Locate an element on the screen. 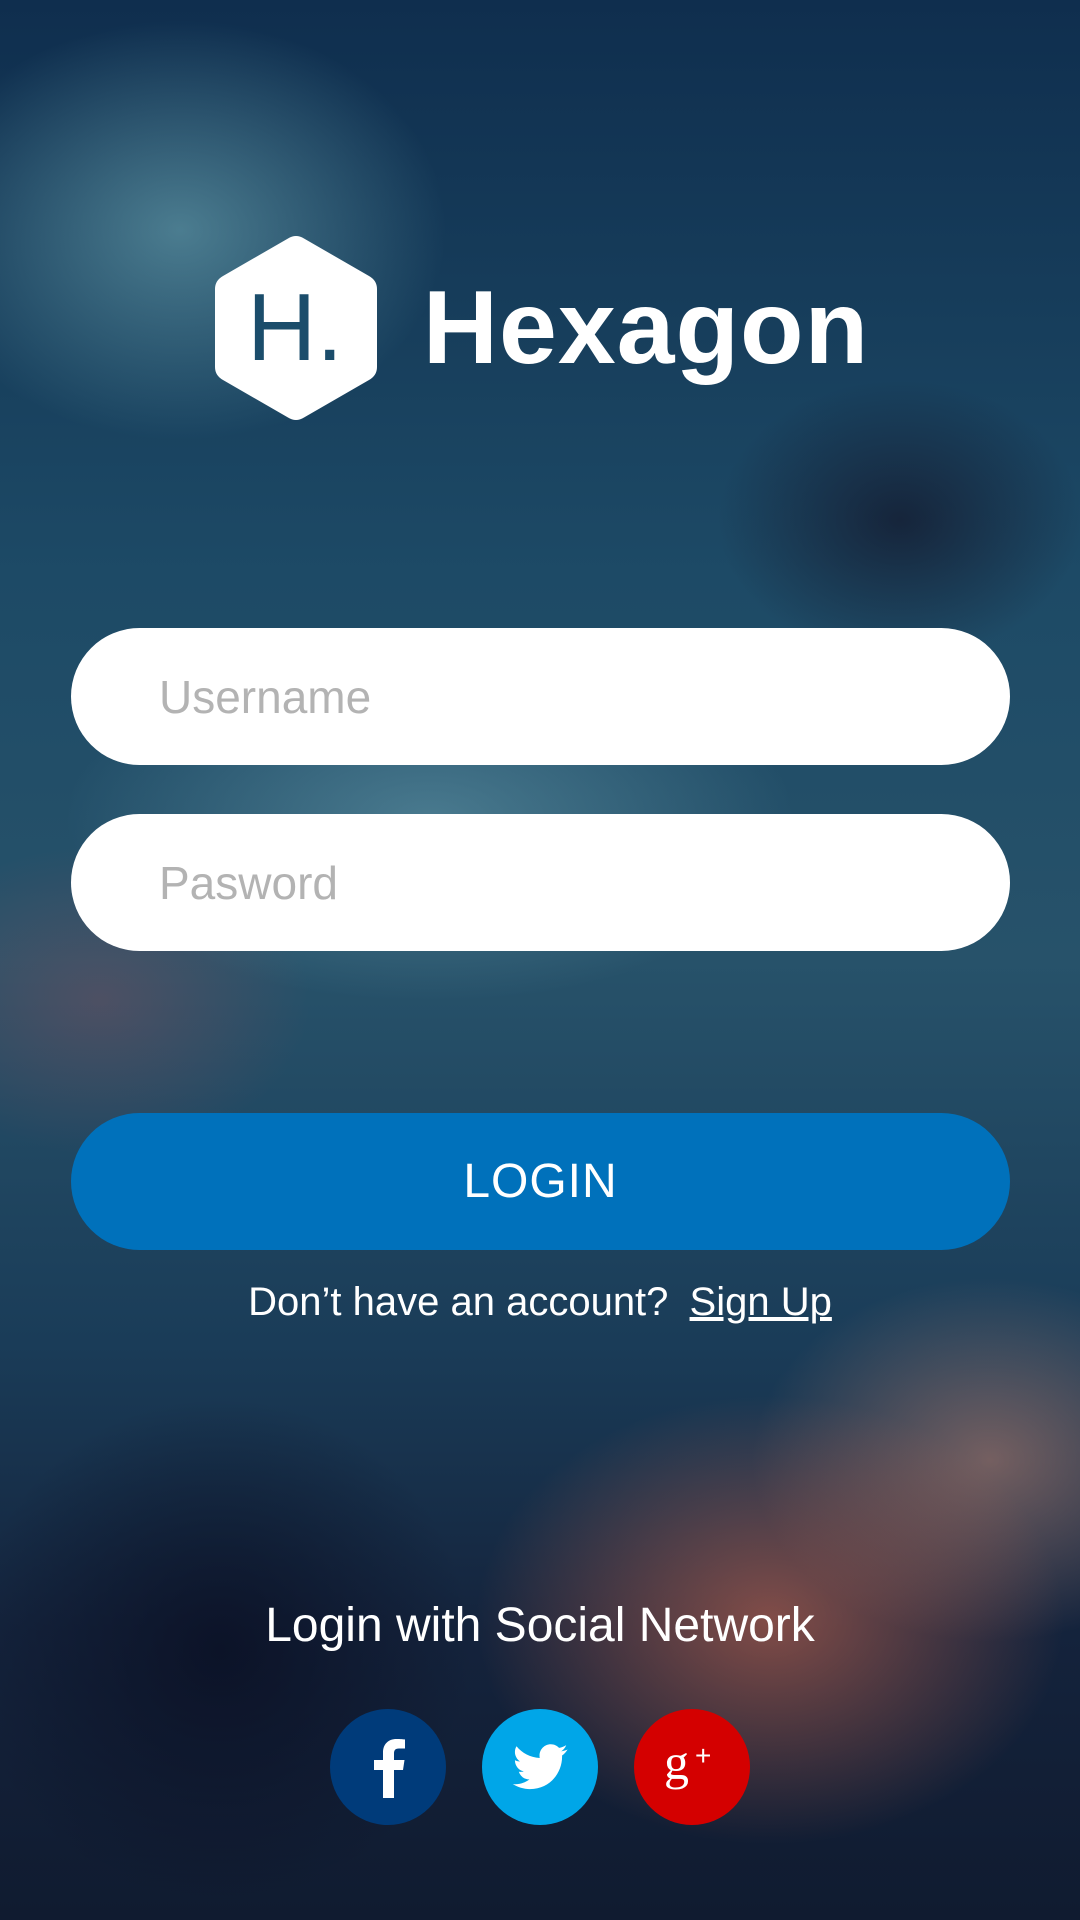 Image resolution: width=1080 pixels, height=1920 pixels. signup-prompt: Don’t have an account? is located at coordinates (458, 1302).